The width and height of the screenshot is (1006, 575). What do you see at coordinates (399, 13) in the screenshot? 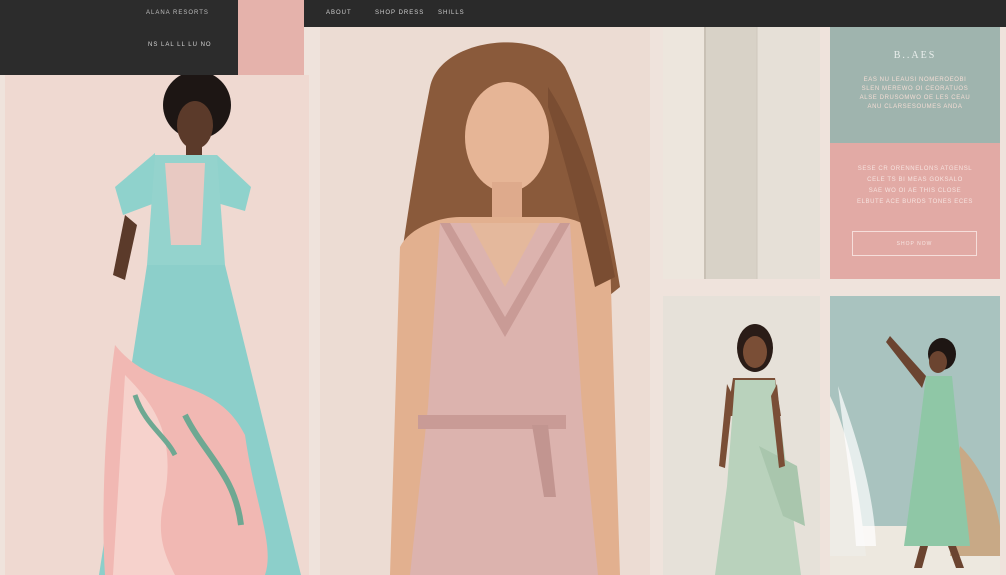
I see `nav-link-shop-dress: SHOP DRESS` at bounding box center [399, 13].